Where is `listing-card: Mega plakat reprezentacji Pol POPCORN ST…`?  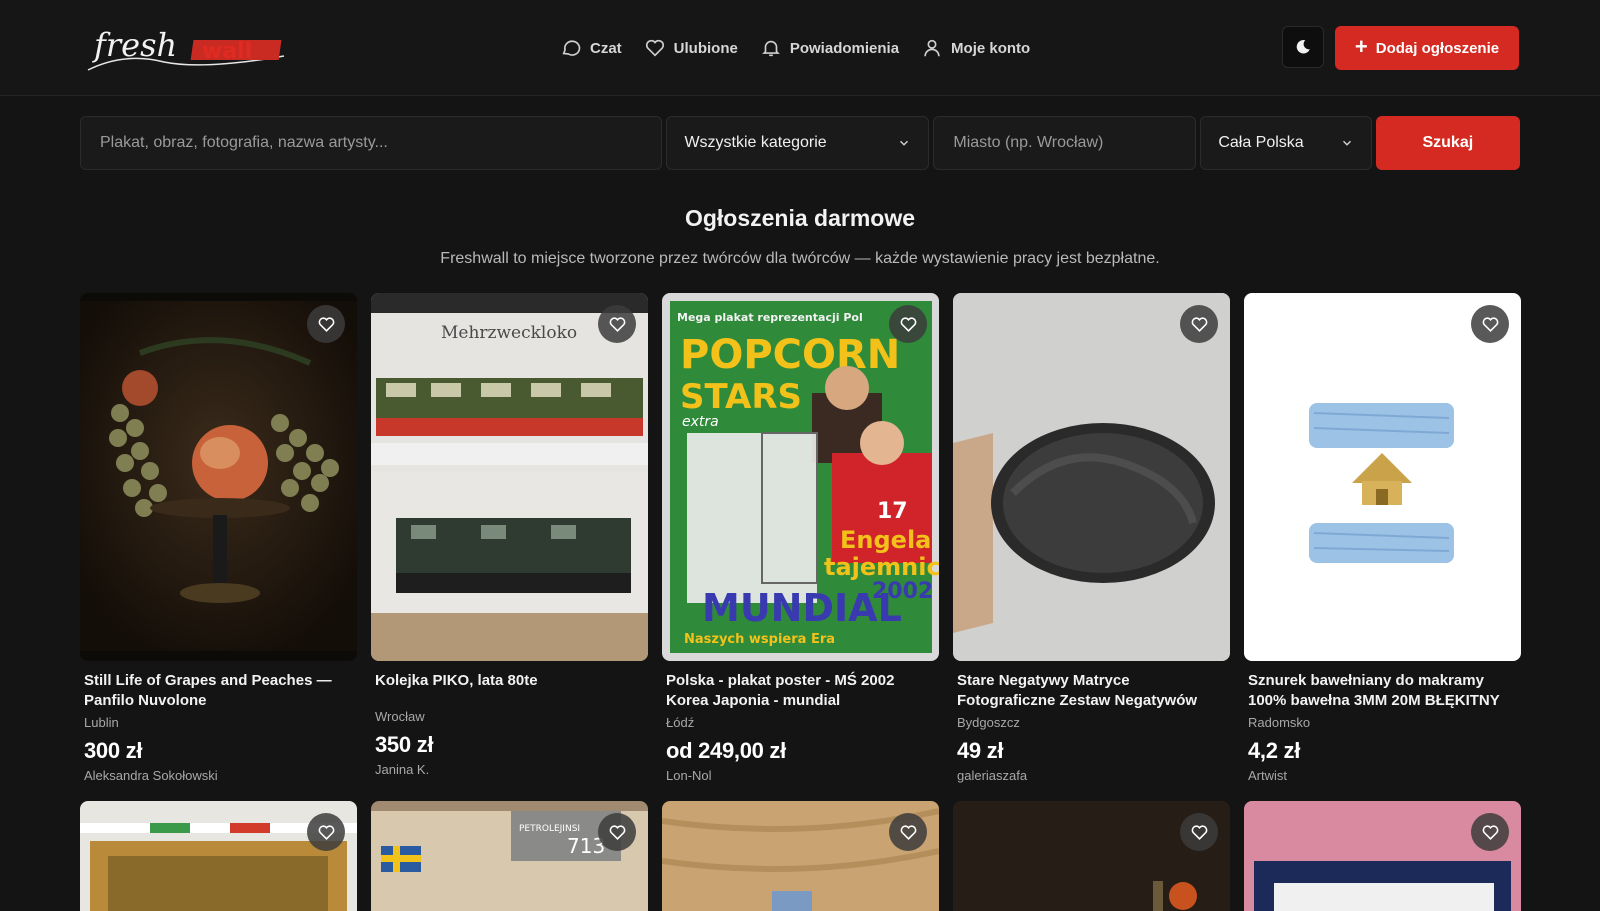
listing-card: Mega plakat reprezentacji Pol POPCORN ST… is located at coordinates (800, 538).